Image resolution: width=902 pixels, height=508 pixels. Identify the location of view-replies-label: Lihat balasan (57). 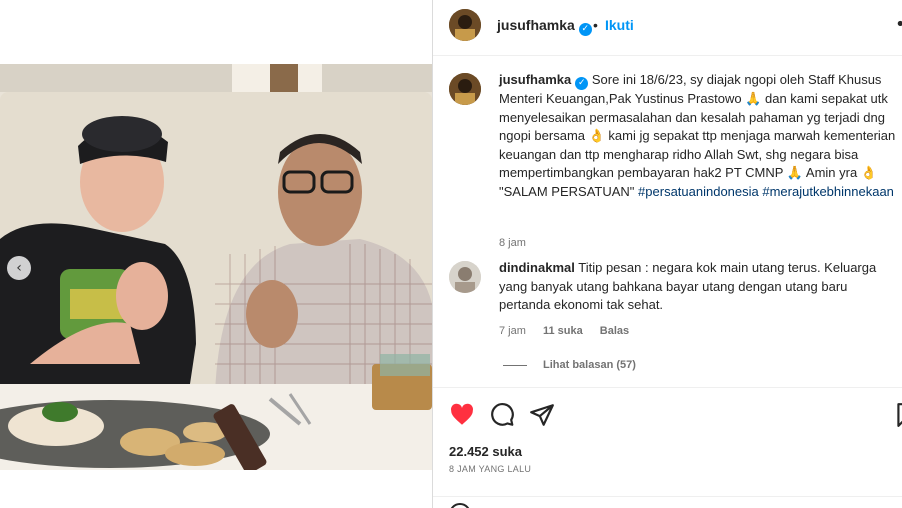
(589, 365).